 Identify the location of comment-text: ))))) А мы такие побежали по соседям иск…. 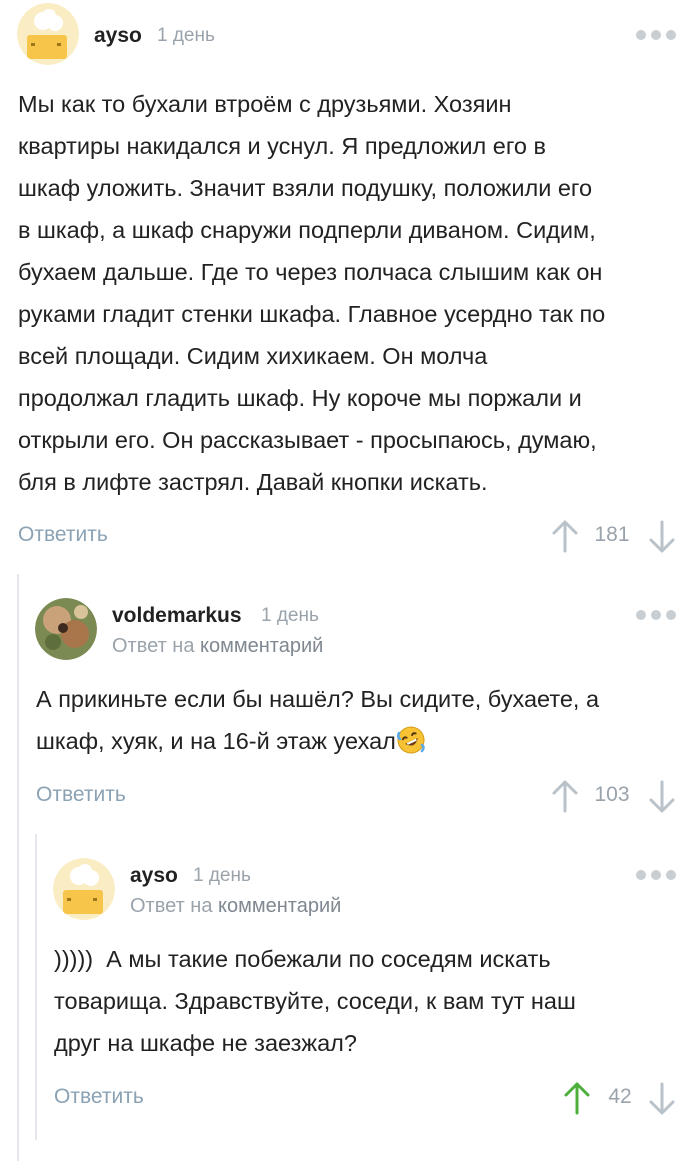
(315, 1001).